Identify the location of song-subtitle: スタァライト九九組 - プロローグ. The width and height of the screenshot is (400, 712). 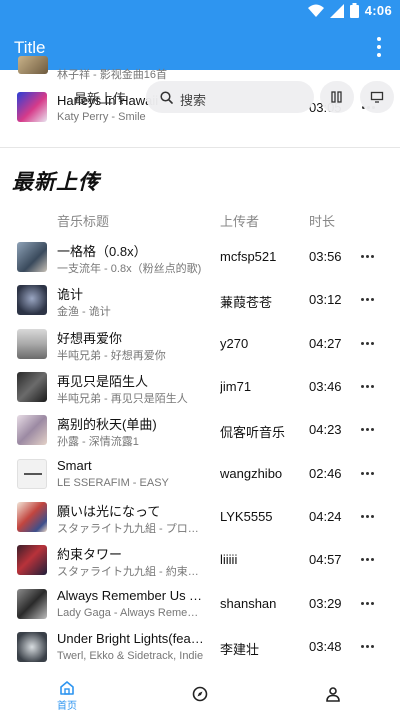
(132, 529).